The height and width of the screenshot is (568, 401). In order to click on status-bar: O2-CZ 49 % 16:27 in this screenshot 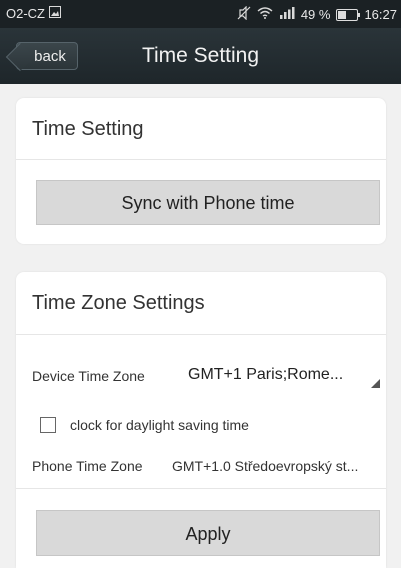, I will do `click(200, 14)`.